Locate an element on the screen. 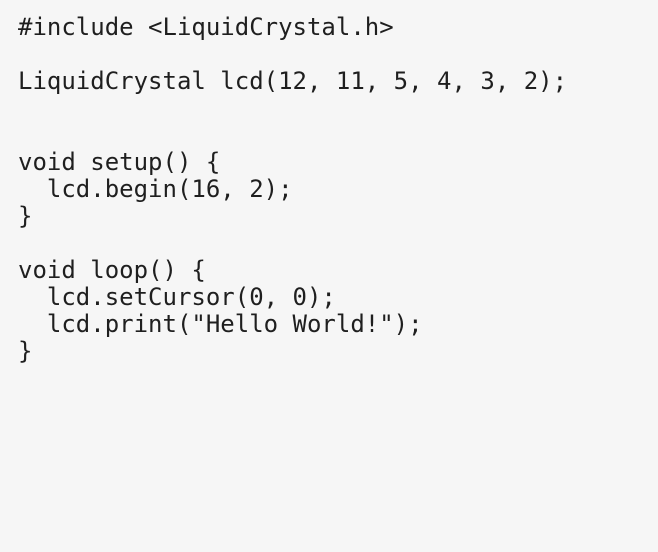  loop-function-header-line: void loop() { is located at coordinates (112, 270).